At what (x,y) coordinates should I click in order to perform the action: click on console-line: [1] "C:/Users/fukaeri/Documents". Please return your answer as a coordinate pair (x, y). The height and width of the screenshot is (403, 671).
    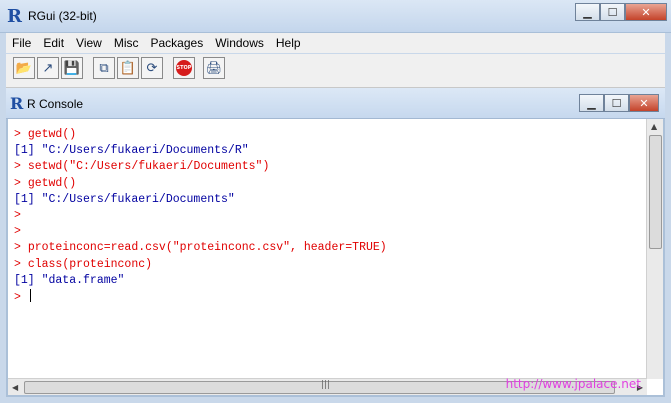
    Looking at the image, I should click on (200, 200).